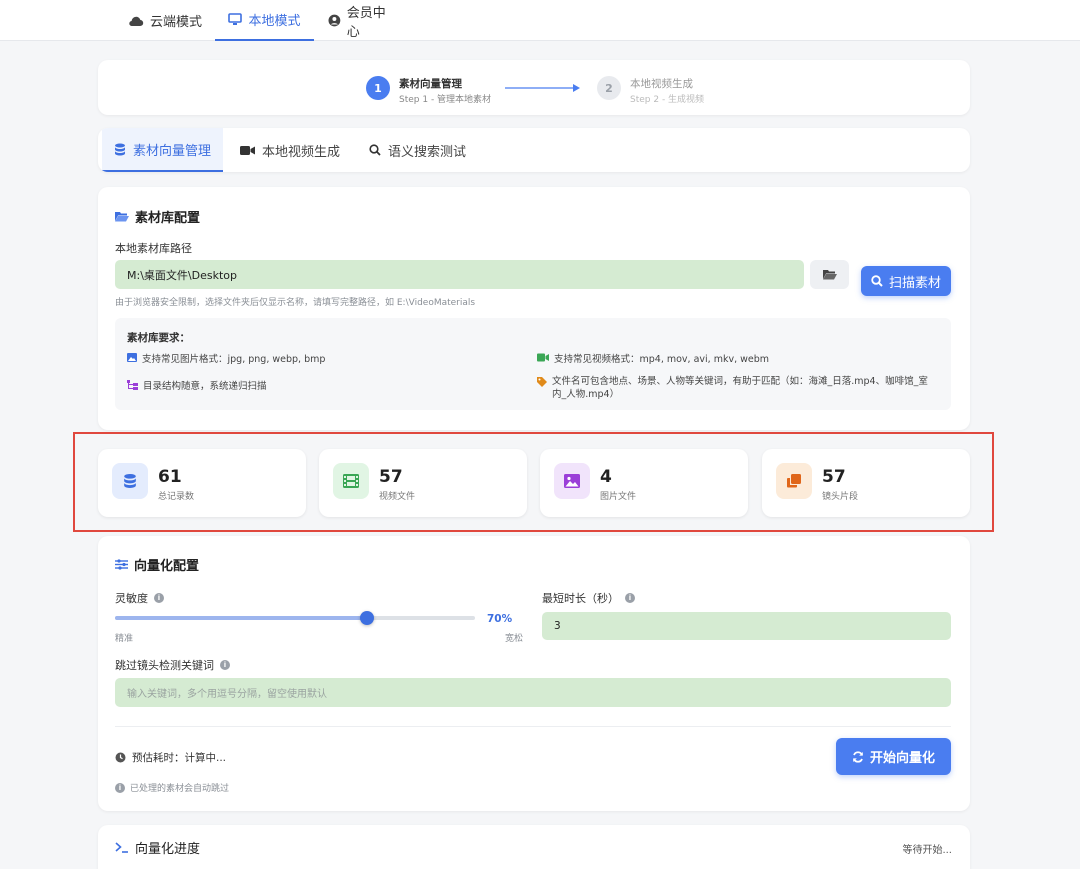  What do you see at coordinates (124, 639) in the screenshot?
I see `slider-min-label: 精准` at bounding box center [124, 639].